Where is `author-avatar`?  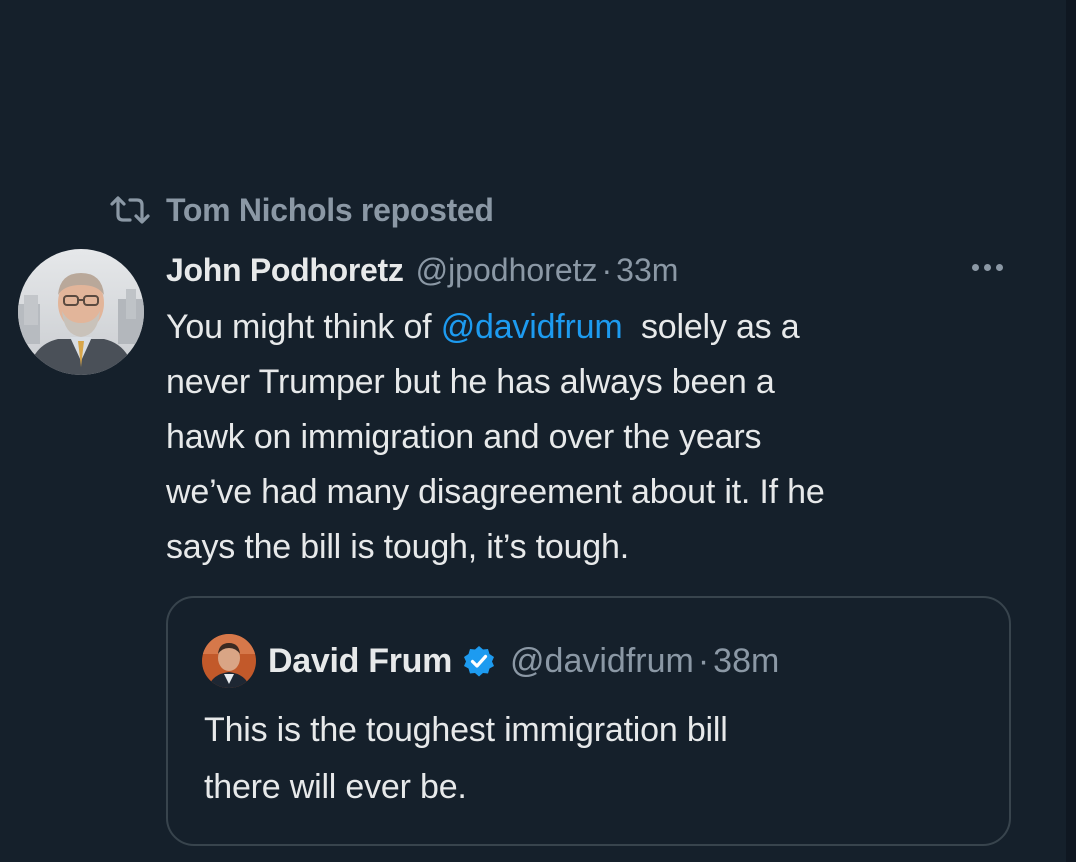
author-avatar is located at coordinates (81, 312).